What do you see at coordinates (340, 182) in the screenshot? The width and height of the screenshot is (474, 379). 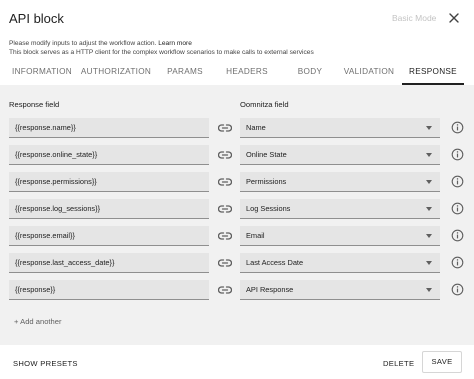 I see `oomnitza-field-select: Permissions` at bounding box center [340, 182].